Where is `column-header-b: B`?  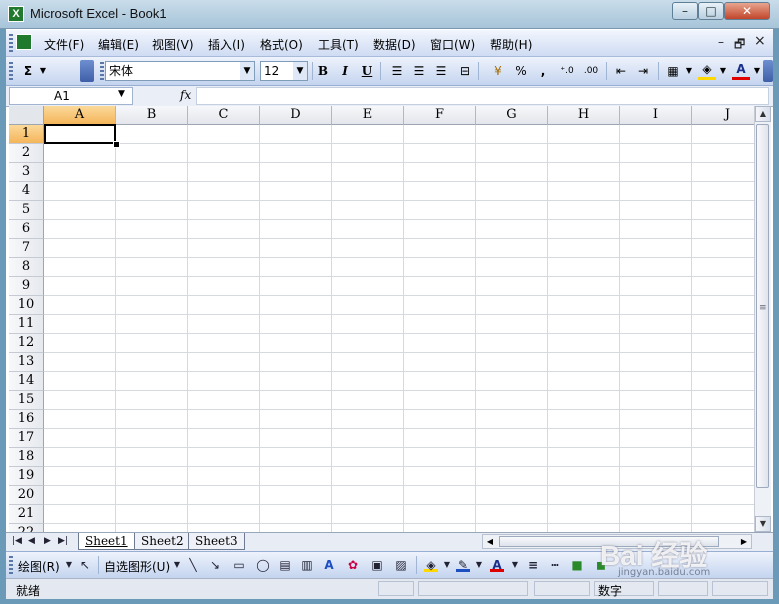 column-header-b: B is located at coordinates (152, 115).